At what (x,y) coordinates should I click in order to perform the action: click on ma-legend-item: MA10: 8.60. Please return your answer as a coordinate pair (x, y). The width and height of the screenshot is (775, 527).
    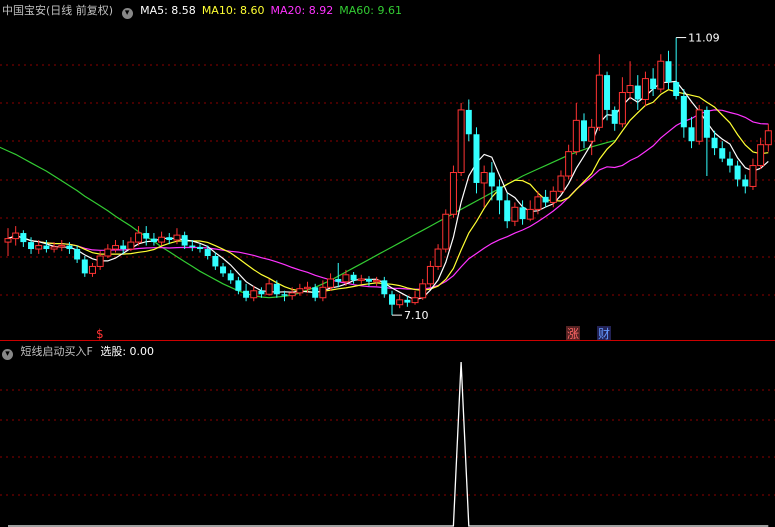
    Looking at the image, I should click on (233, 10).